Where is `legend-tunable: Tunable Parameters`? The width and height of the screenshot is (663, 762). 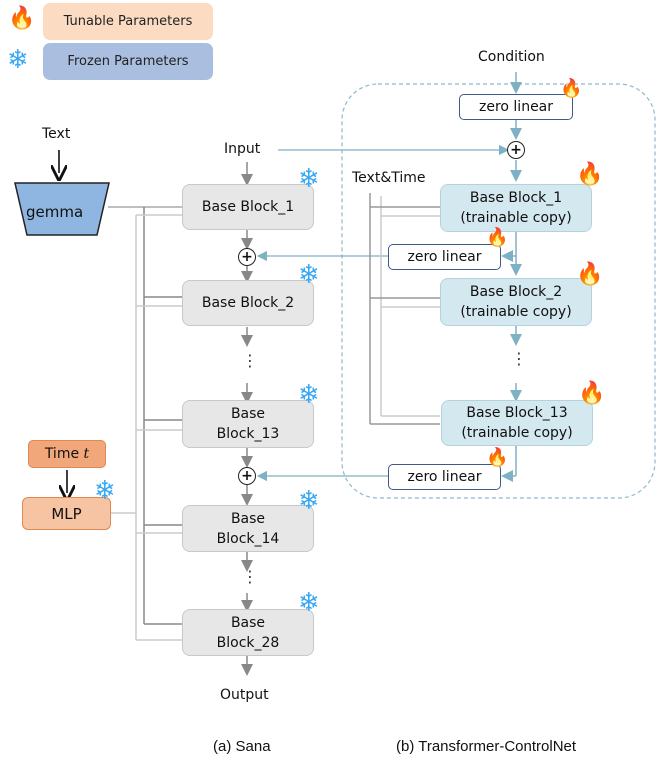
legend-tunable: Tunable Parameters is located at coordinates (128, 21).